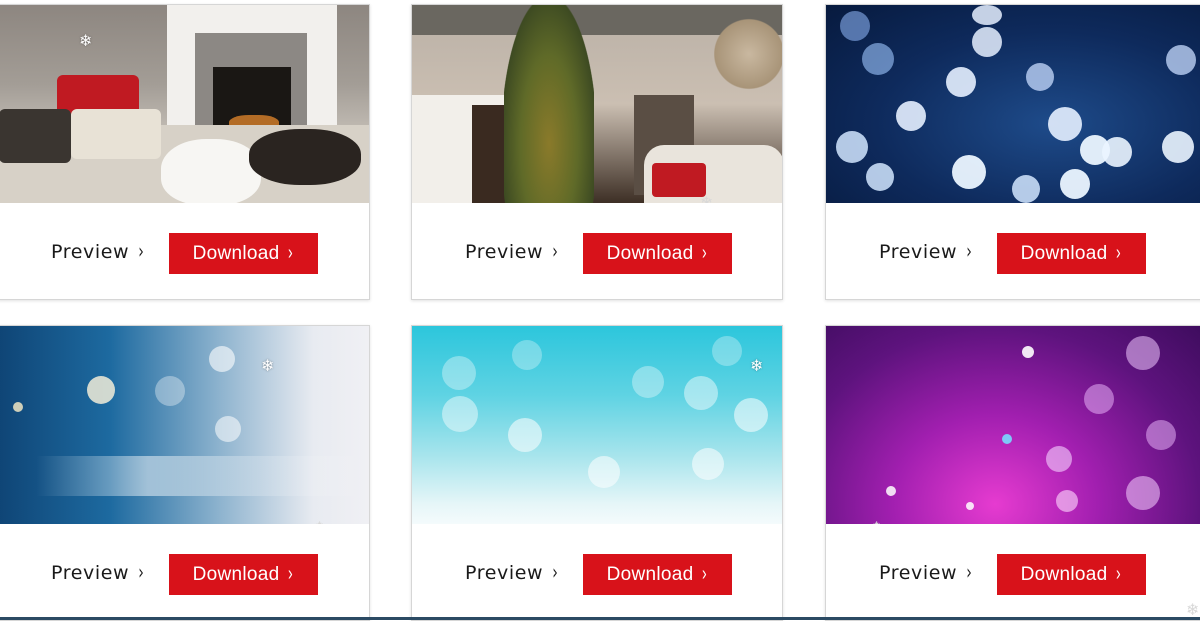 Image resolution: width=1200 pixels, height=621 pixels. I want to click on floral-pillow, so click(35, 136).